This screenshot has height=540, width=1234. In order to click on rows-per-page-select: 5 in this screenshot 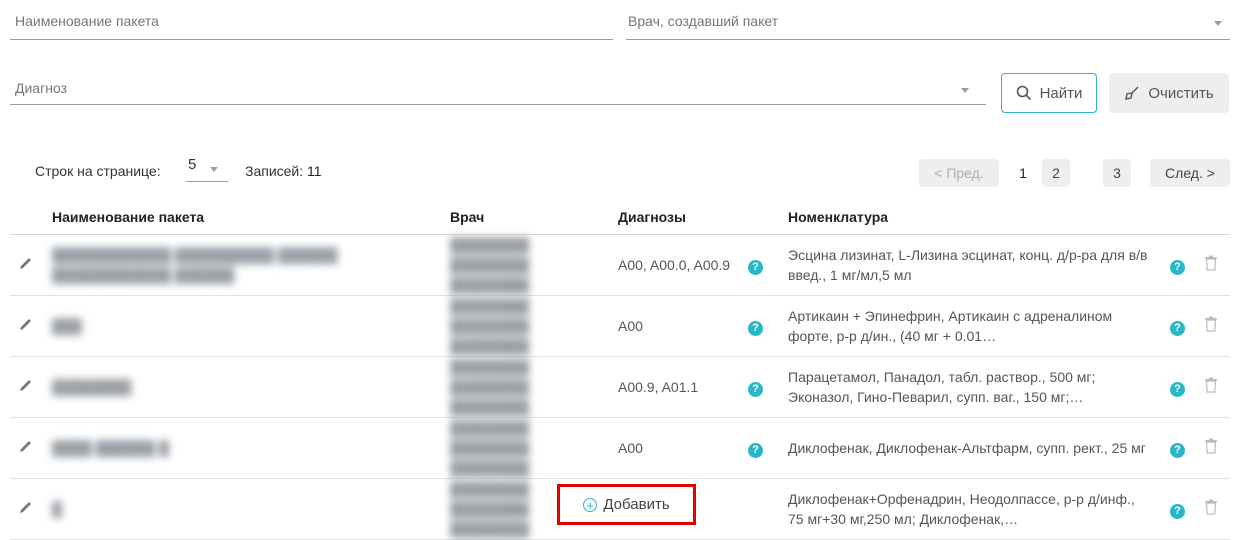, I will do `click(207, 167)`.